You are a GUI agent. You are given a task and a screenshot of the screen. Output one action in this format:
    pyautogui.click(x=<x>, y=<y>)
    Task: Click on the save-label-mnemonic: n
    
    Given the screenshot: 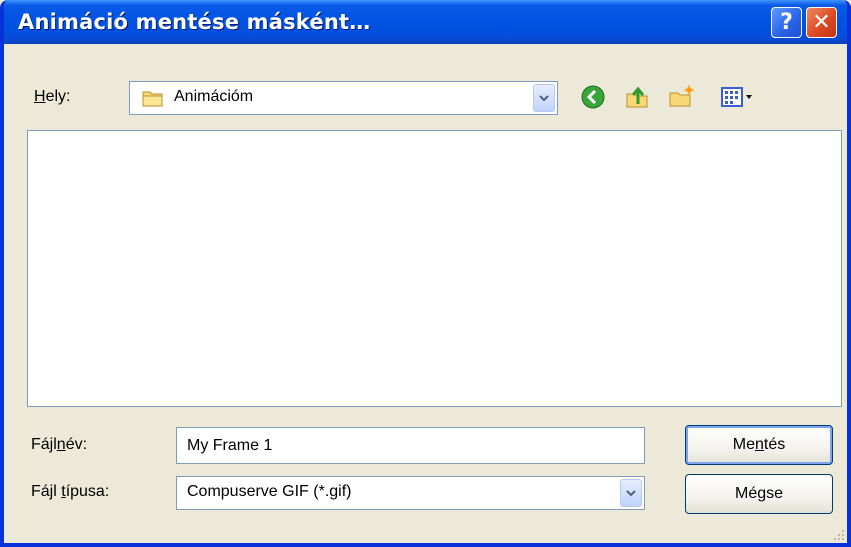 What is the action you would take?
    pyautogui.click(x=759, y=444)
    